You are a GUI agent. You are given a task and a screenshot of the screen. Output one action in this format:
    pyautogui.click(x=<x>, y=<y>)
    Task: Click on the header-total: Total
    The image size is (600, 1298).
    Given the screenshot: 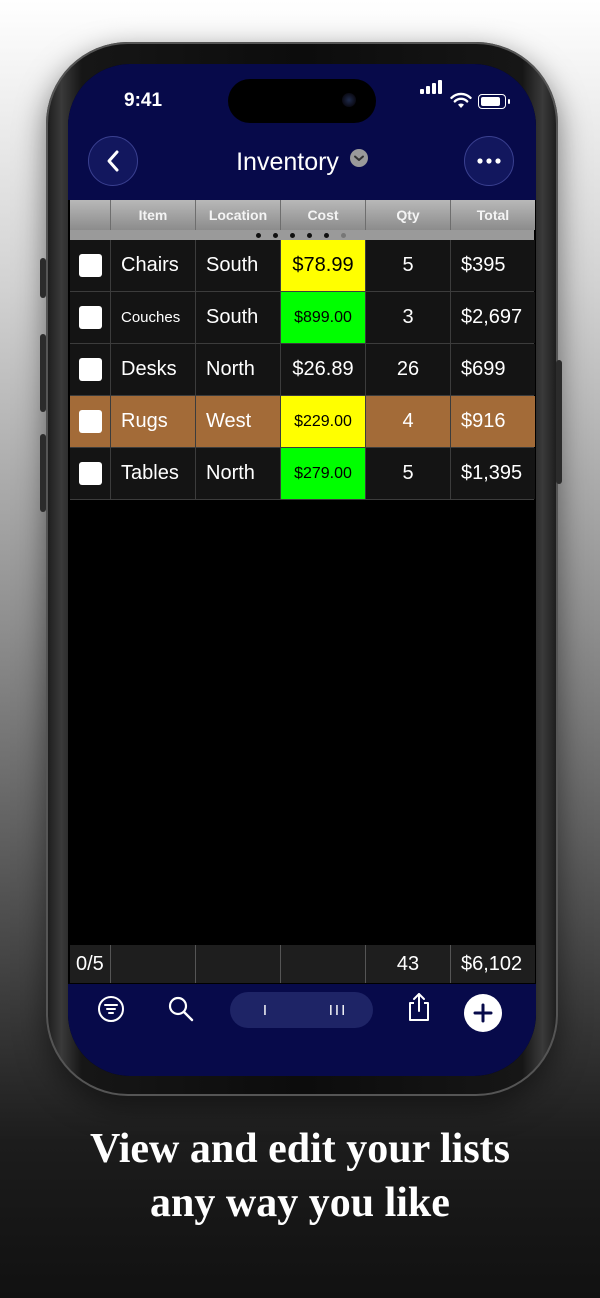 What is the action you would take?
    pyautogui.click(x=493, y=215)
    